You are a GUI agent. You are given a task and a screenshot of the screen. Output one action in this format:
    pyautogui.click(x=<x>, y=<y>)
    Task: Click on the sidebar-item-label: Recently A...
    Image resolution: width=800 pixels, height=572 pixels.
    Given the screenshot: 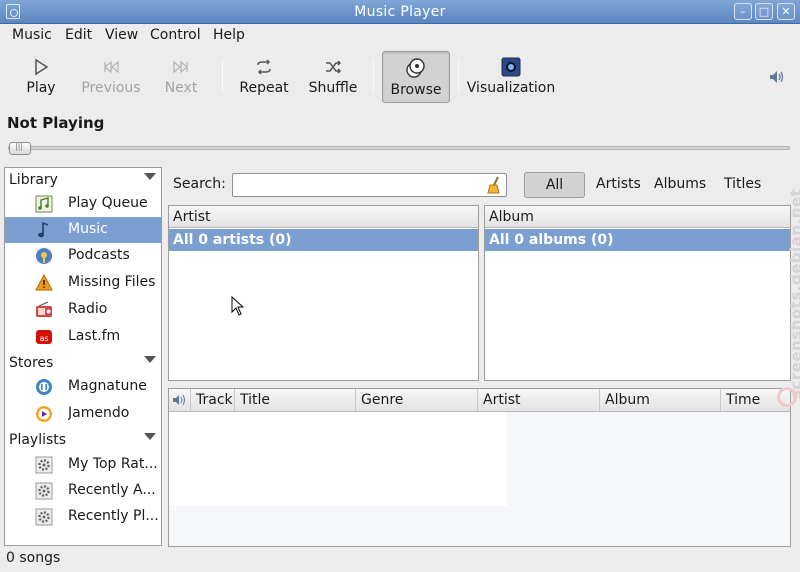 What is the action you would take?
    pyautogui.click(x=112, y=490)
    